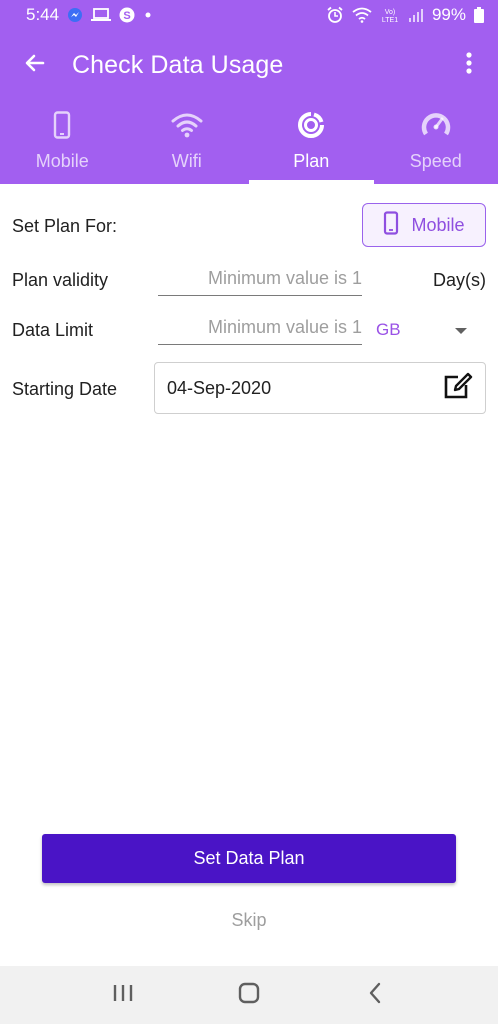 The image size is (498, 1024). Describe the element at coordinates (438, 224) in the screenshot. I see `plan-mode-label: Mobile` at that location.